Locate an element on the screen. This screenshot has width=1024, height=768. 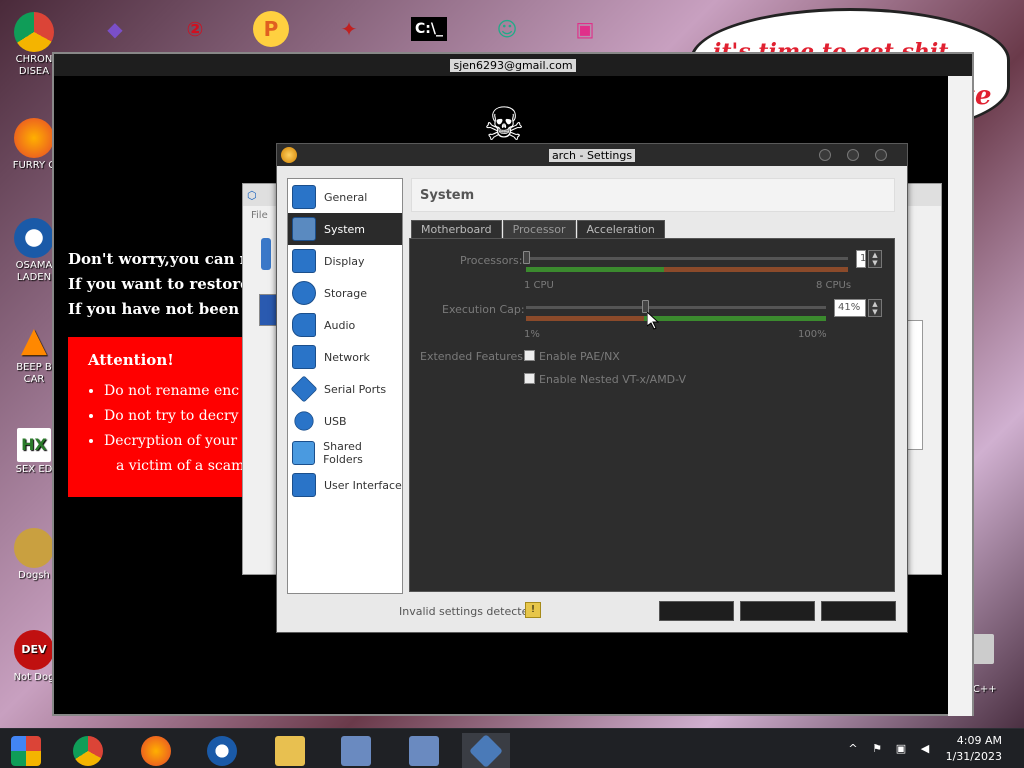
pae-checkbox is located at coordinates (529, 355).